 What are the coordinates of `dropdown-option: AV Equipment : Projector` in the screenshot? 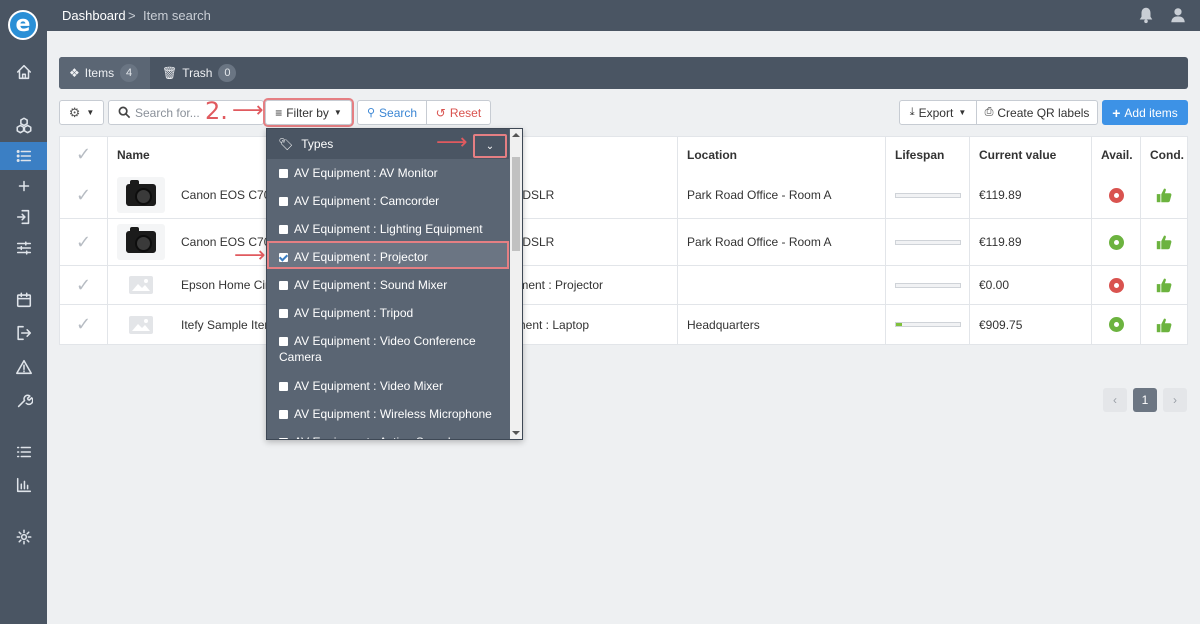 It's located at (388, 255).